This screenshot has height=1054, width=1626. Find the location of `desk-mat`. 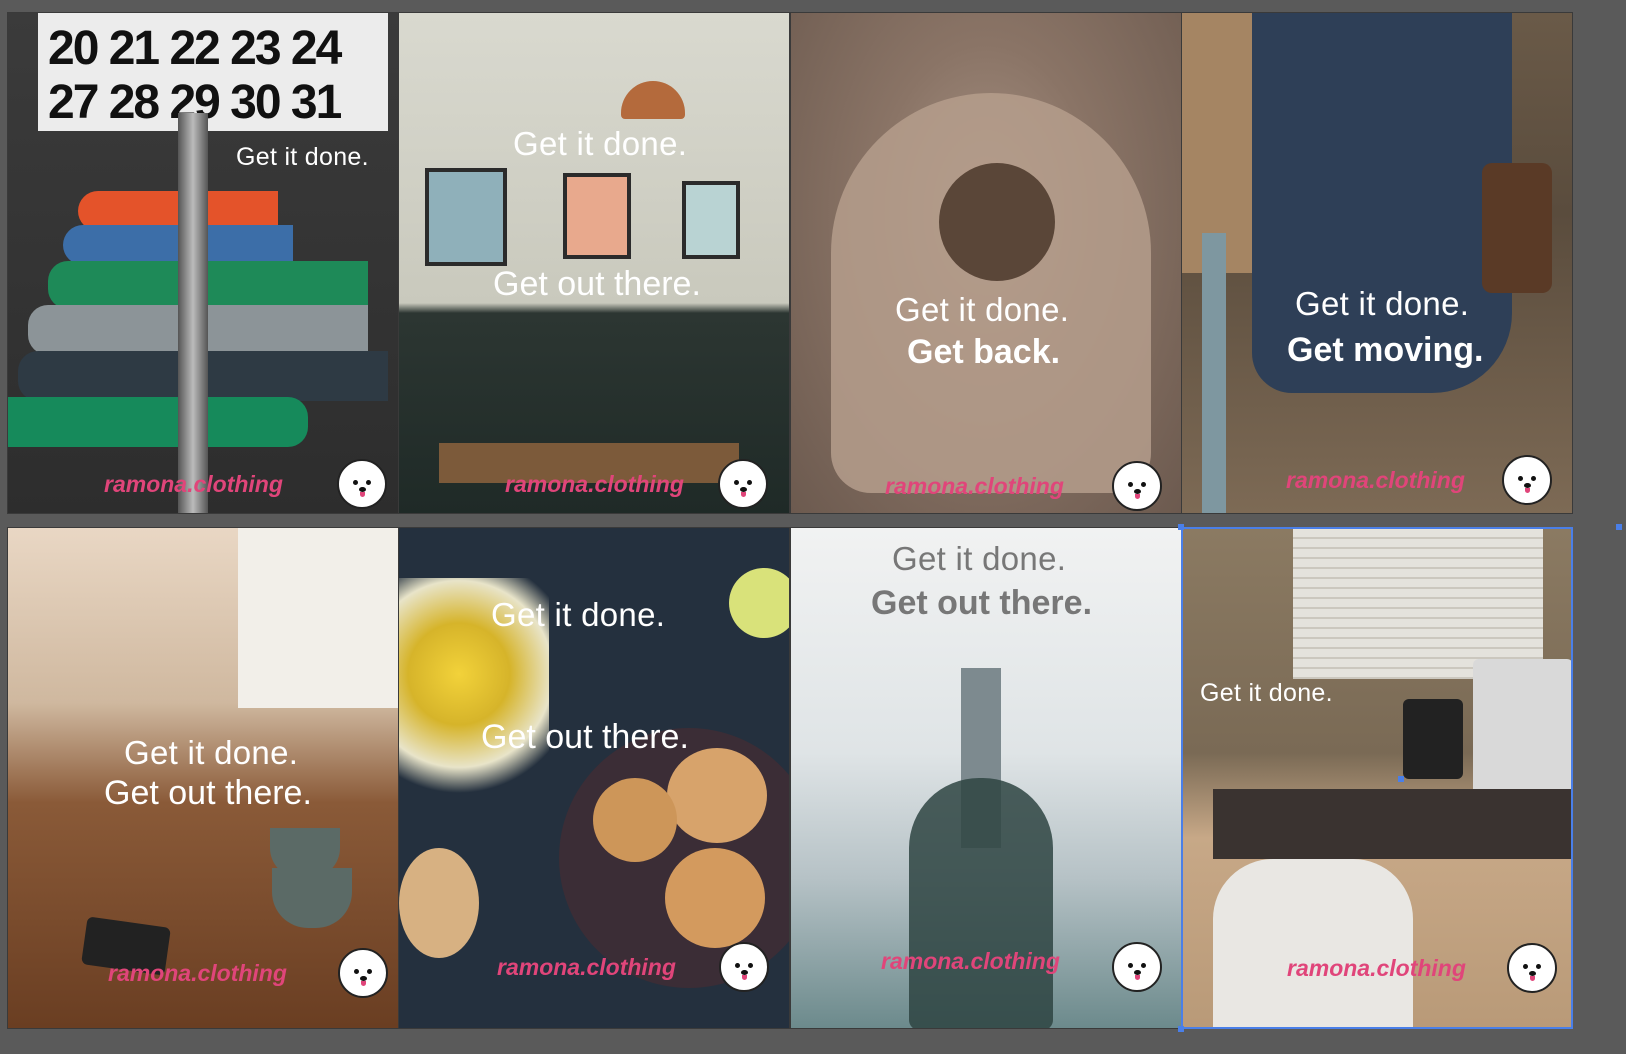

desk-mat is located at coordinates (1392, 824).